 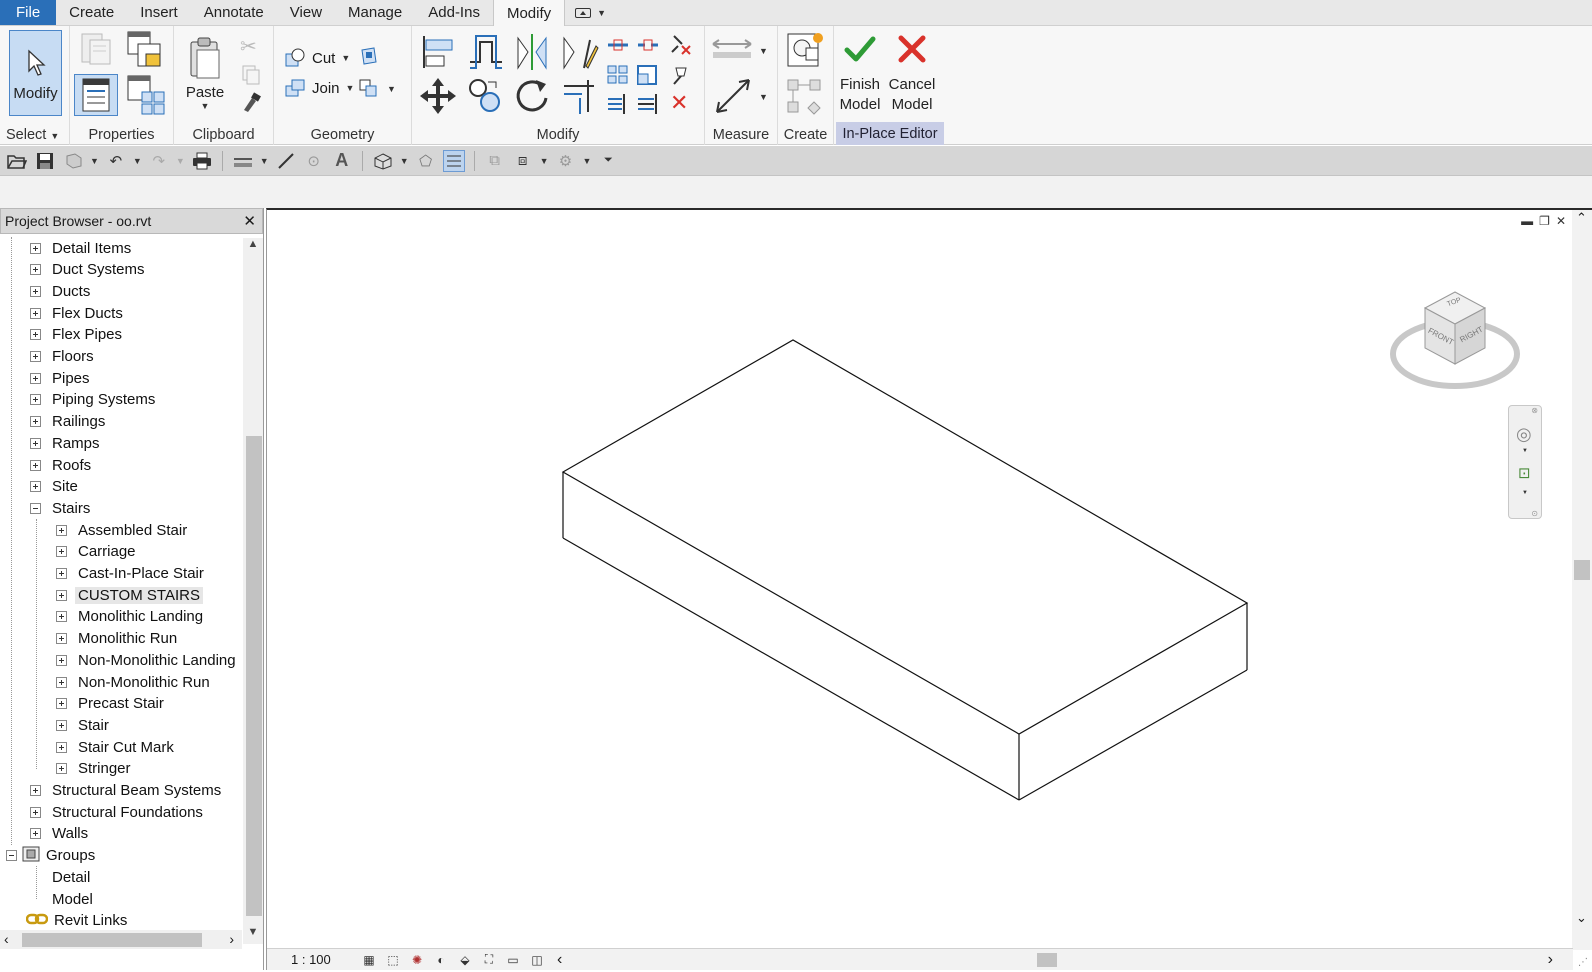 What do you see at coordinates (243, 161) in the screenshot?
I see `measure-icon` at bounding box center [243, 161].